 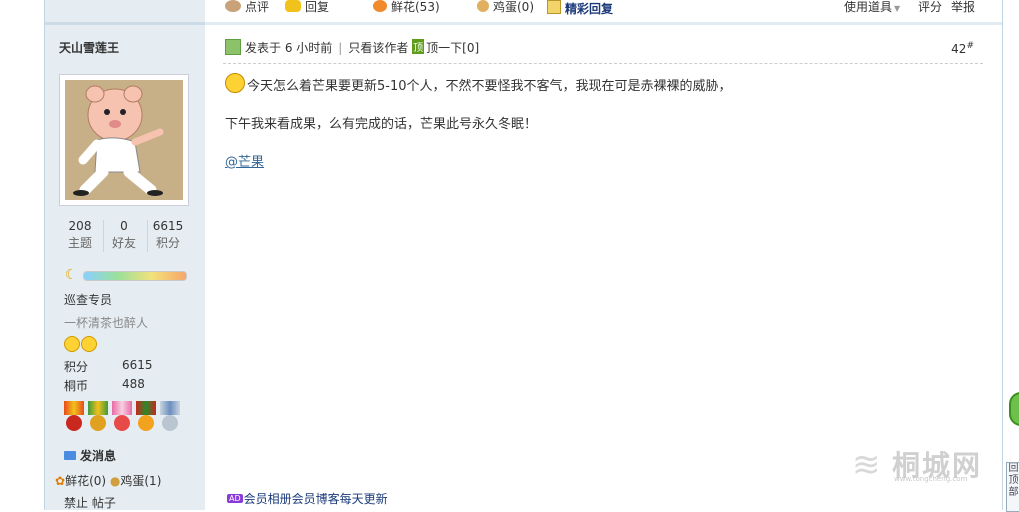 I want to click on stat-credits: 6615 积分, so click(x=168, y=235).